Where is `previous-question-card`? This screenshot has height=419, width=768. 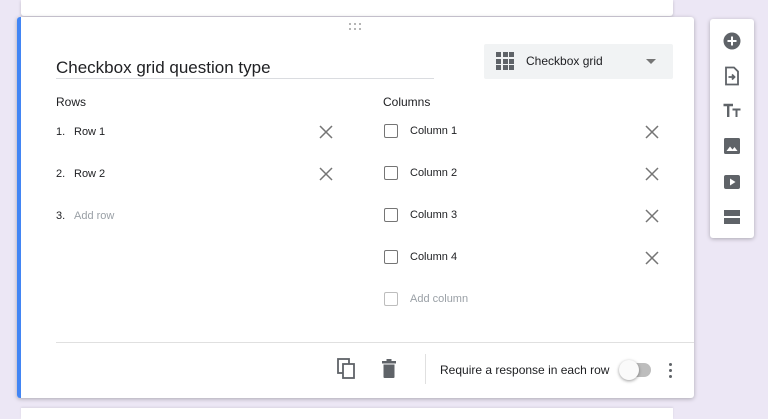 previous-question-card is located at coordinates (347, 8).